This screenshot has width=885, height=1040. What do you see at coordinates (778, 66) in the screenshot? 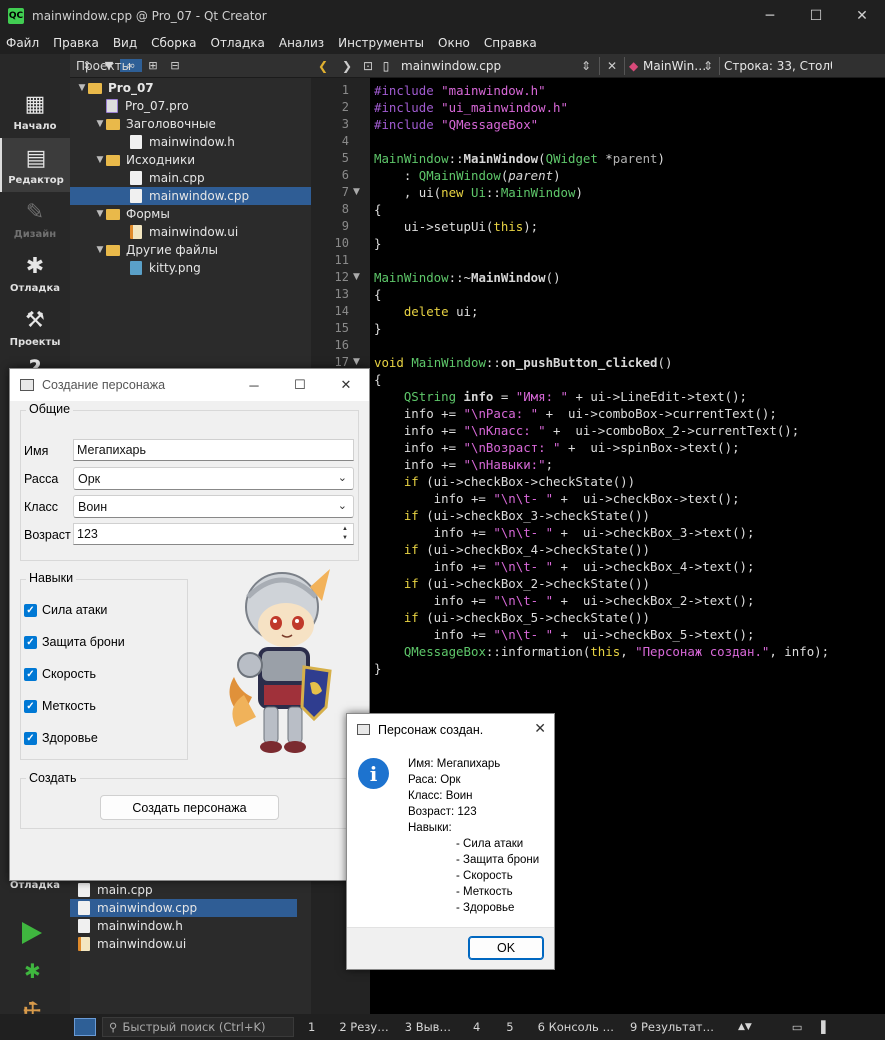
I see `cursor-position: Строка: 33, Столбе` at bounding box center [778, 66].